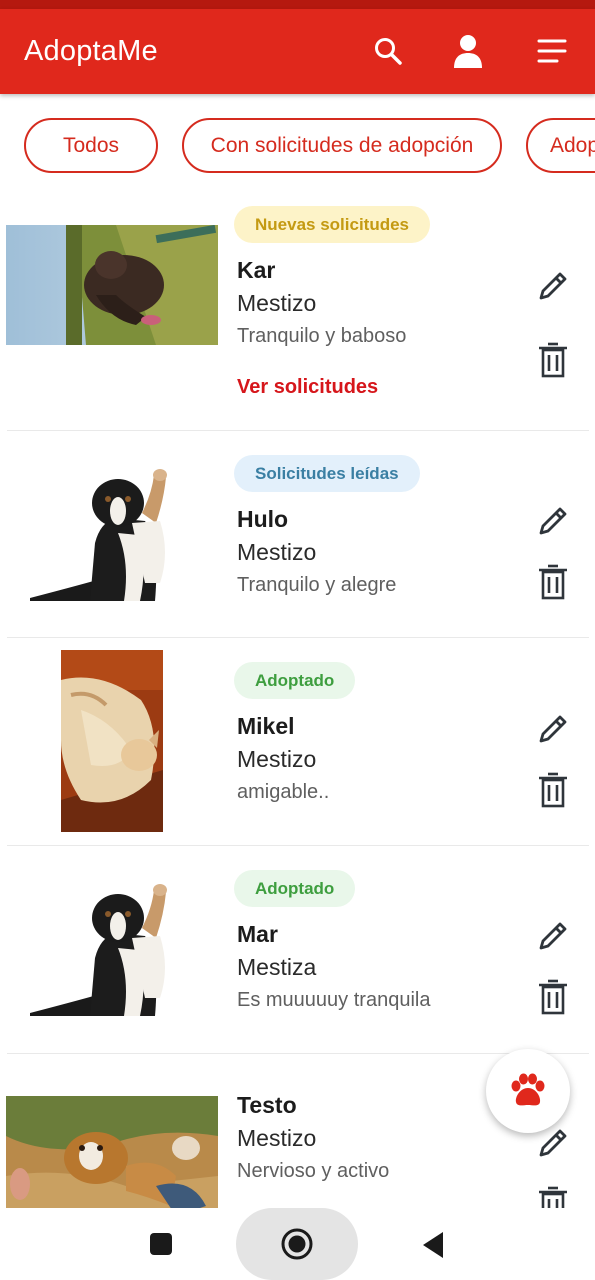  Describe the element at coordinates (468, 51) in the screenshot. I see `user-icon` at that location.